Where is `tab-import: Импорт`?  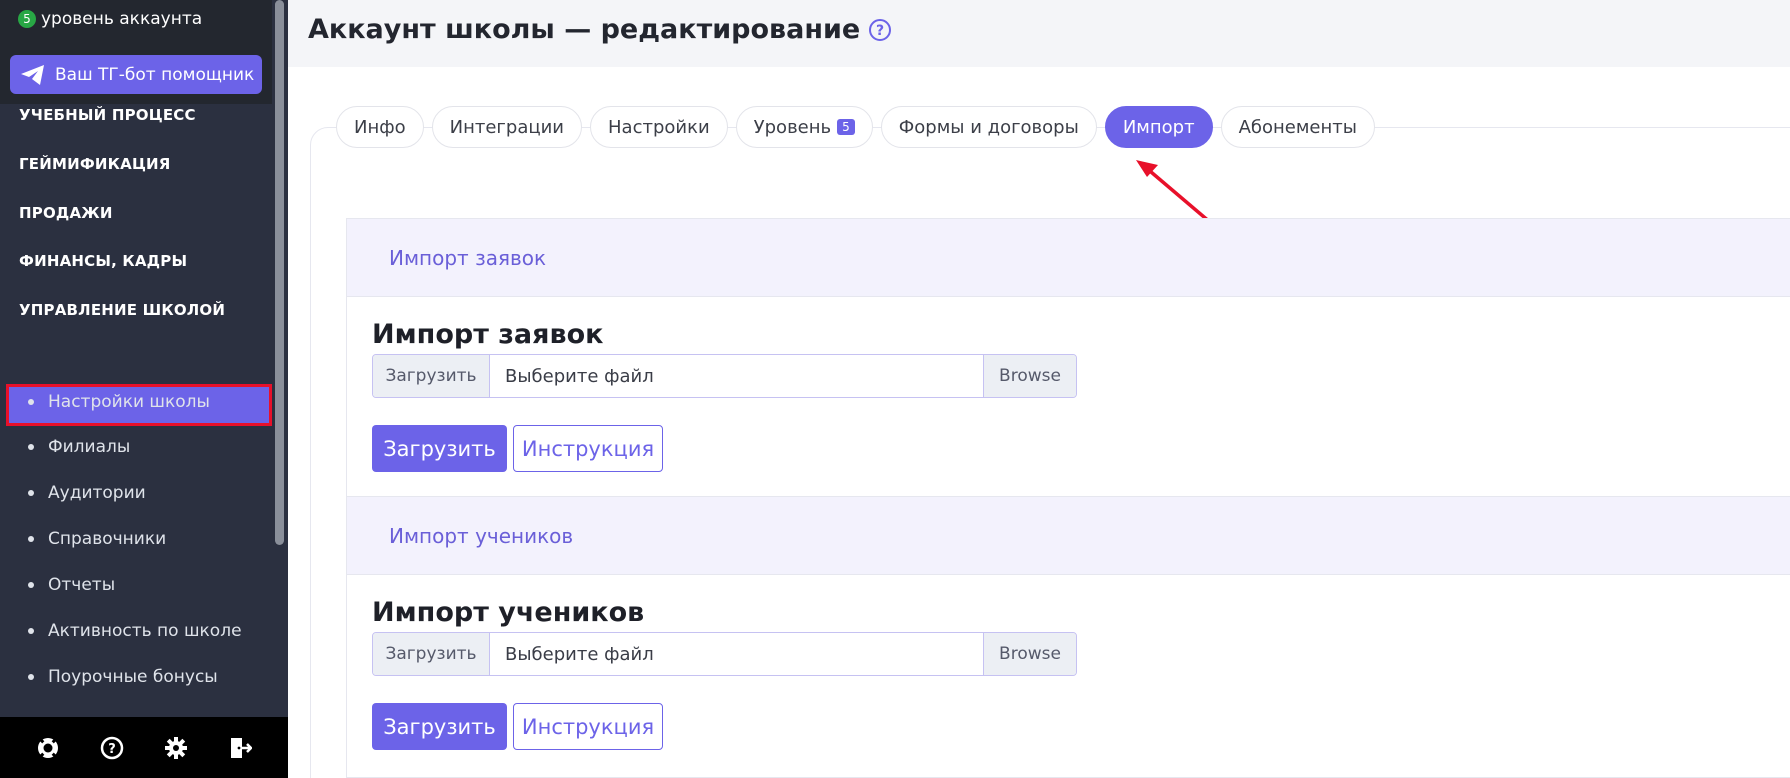 tab-import: Импорт is located at coordinates (1158, 127).